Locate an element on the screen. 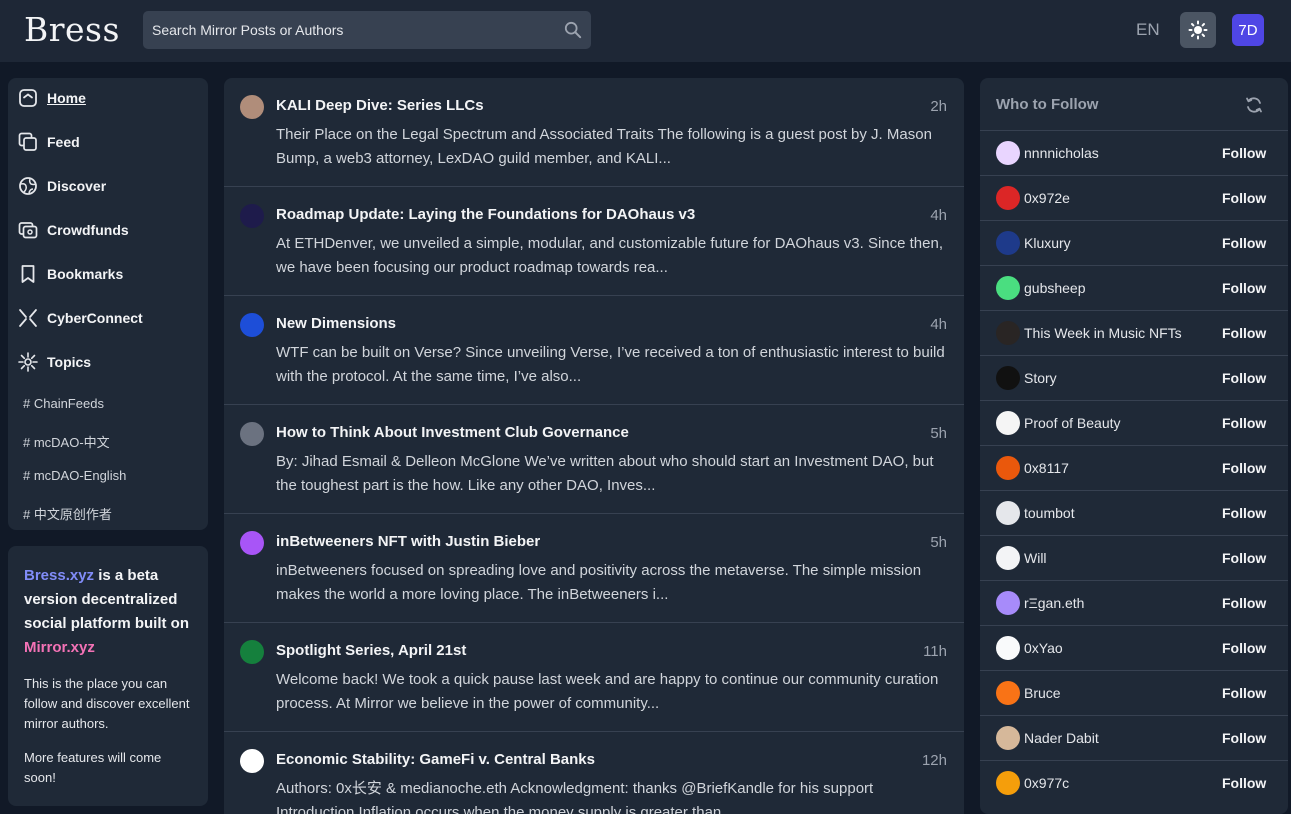 This screenshot has width=1291, height=814. search-icon is located at coordinates (573, 30).